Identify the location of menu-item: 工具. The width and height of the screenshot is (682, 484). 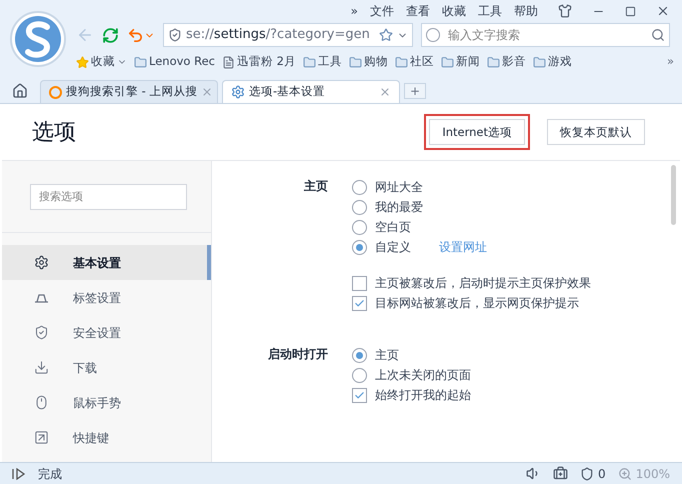
(490, 11).